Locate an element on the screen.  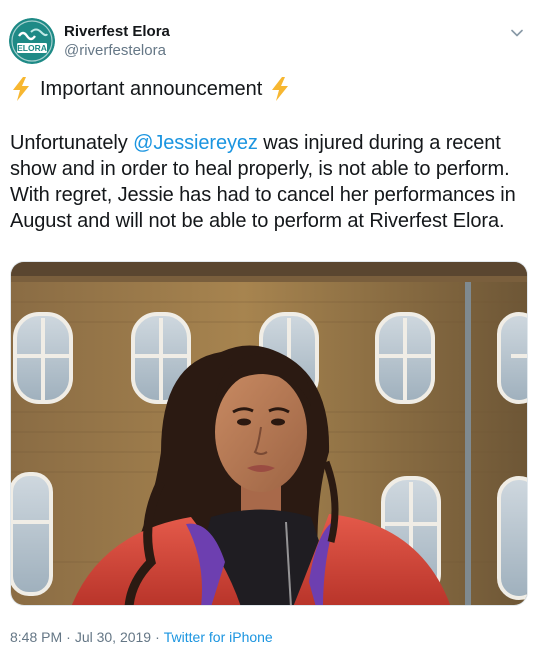
tweet-source-link: Twitter for iPhone is located at coordinates (218, 637).